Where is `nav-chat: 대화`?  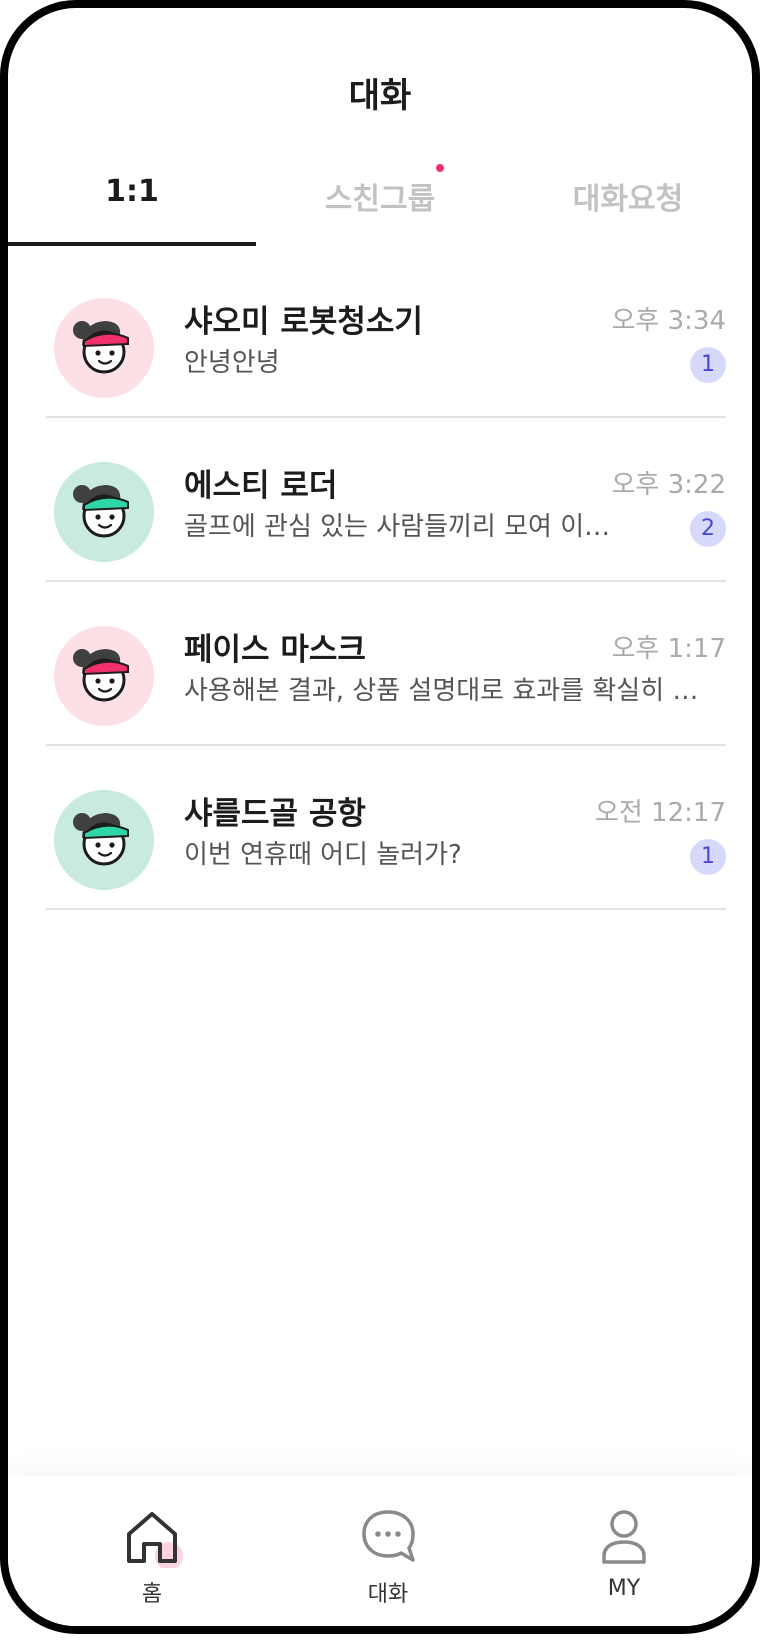
nav-chat: 대화 is located at coordinates (388, 1556).